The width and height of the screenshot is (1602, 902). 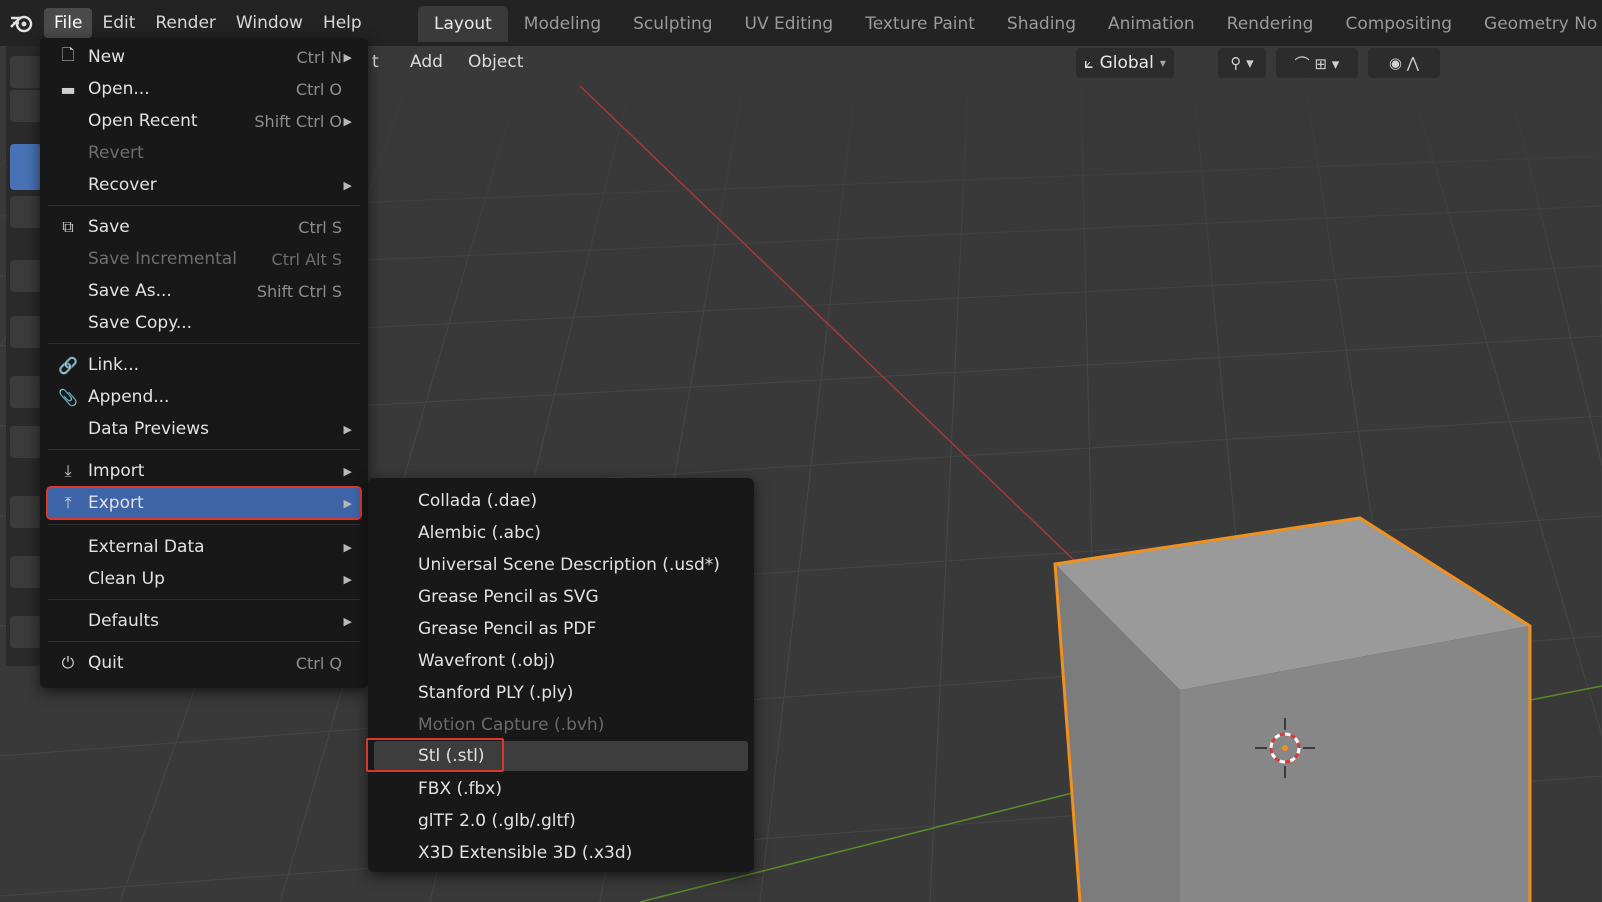 What do you see at coordinates (1151, 24) in the screenshot?
I see `tab-animation: Animation` at bounding box center [1151, 24].